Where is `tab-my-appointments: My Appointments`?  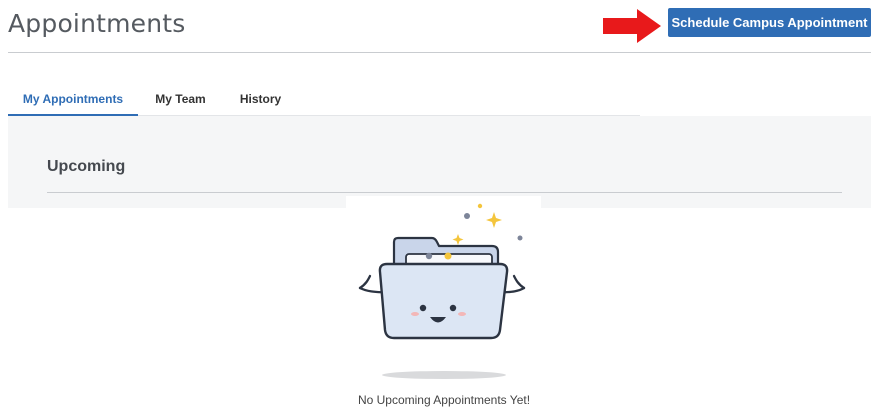
tab-my-appointments: My Appointments is located at coordinates (73, 101).